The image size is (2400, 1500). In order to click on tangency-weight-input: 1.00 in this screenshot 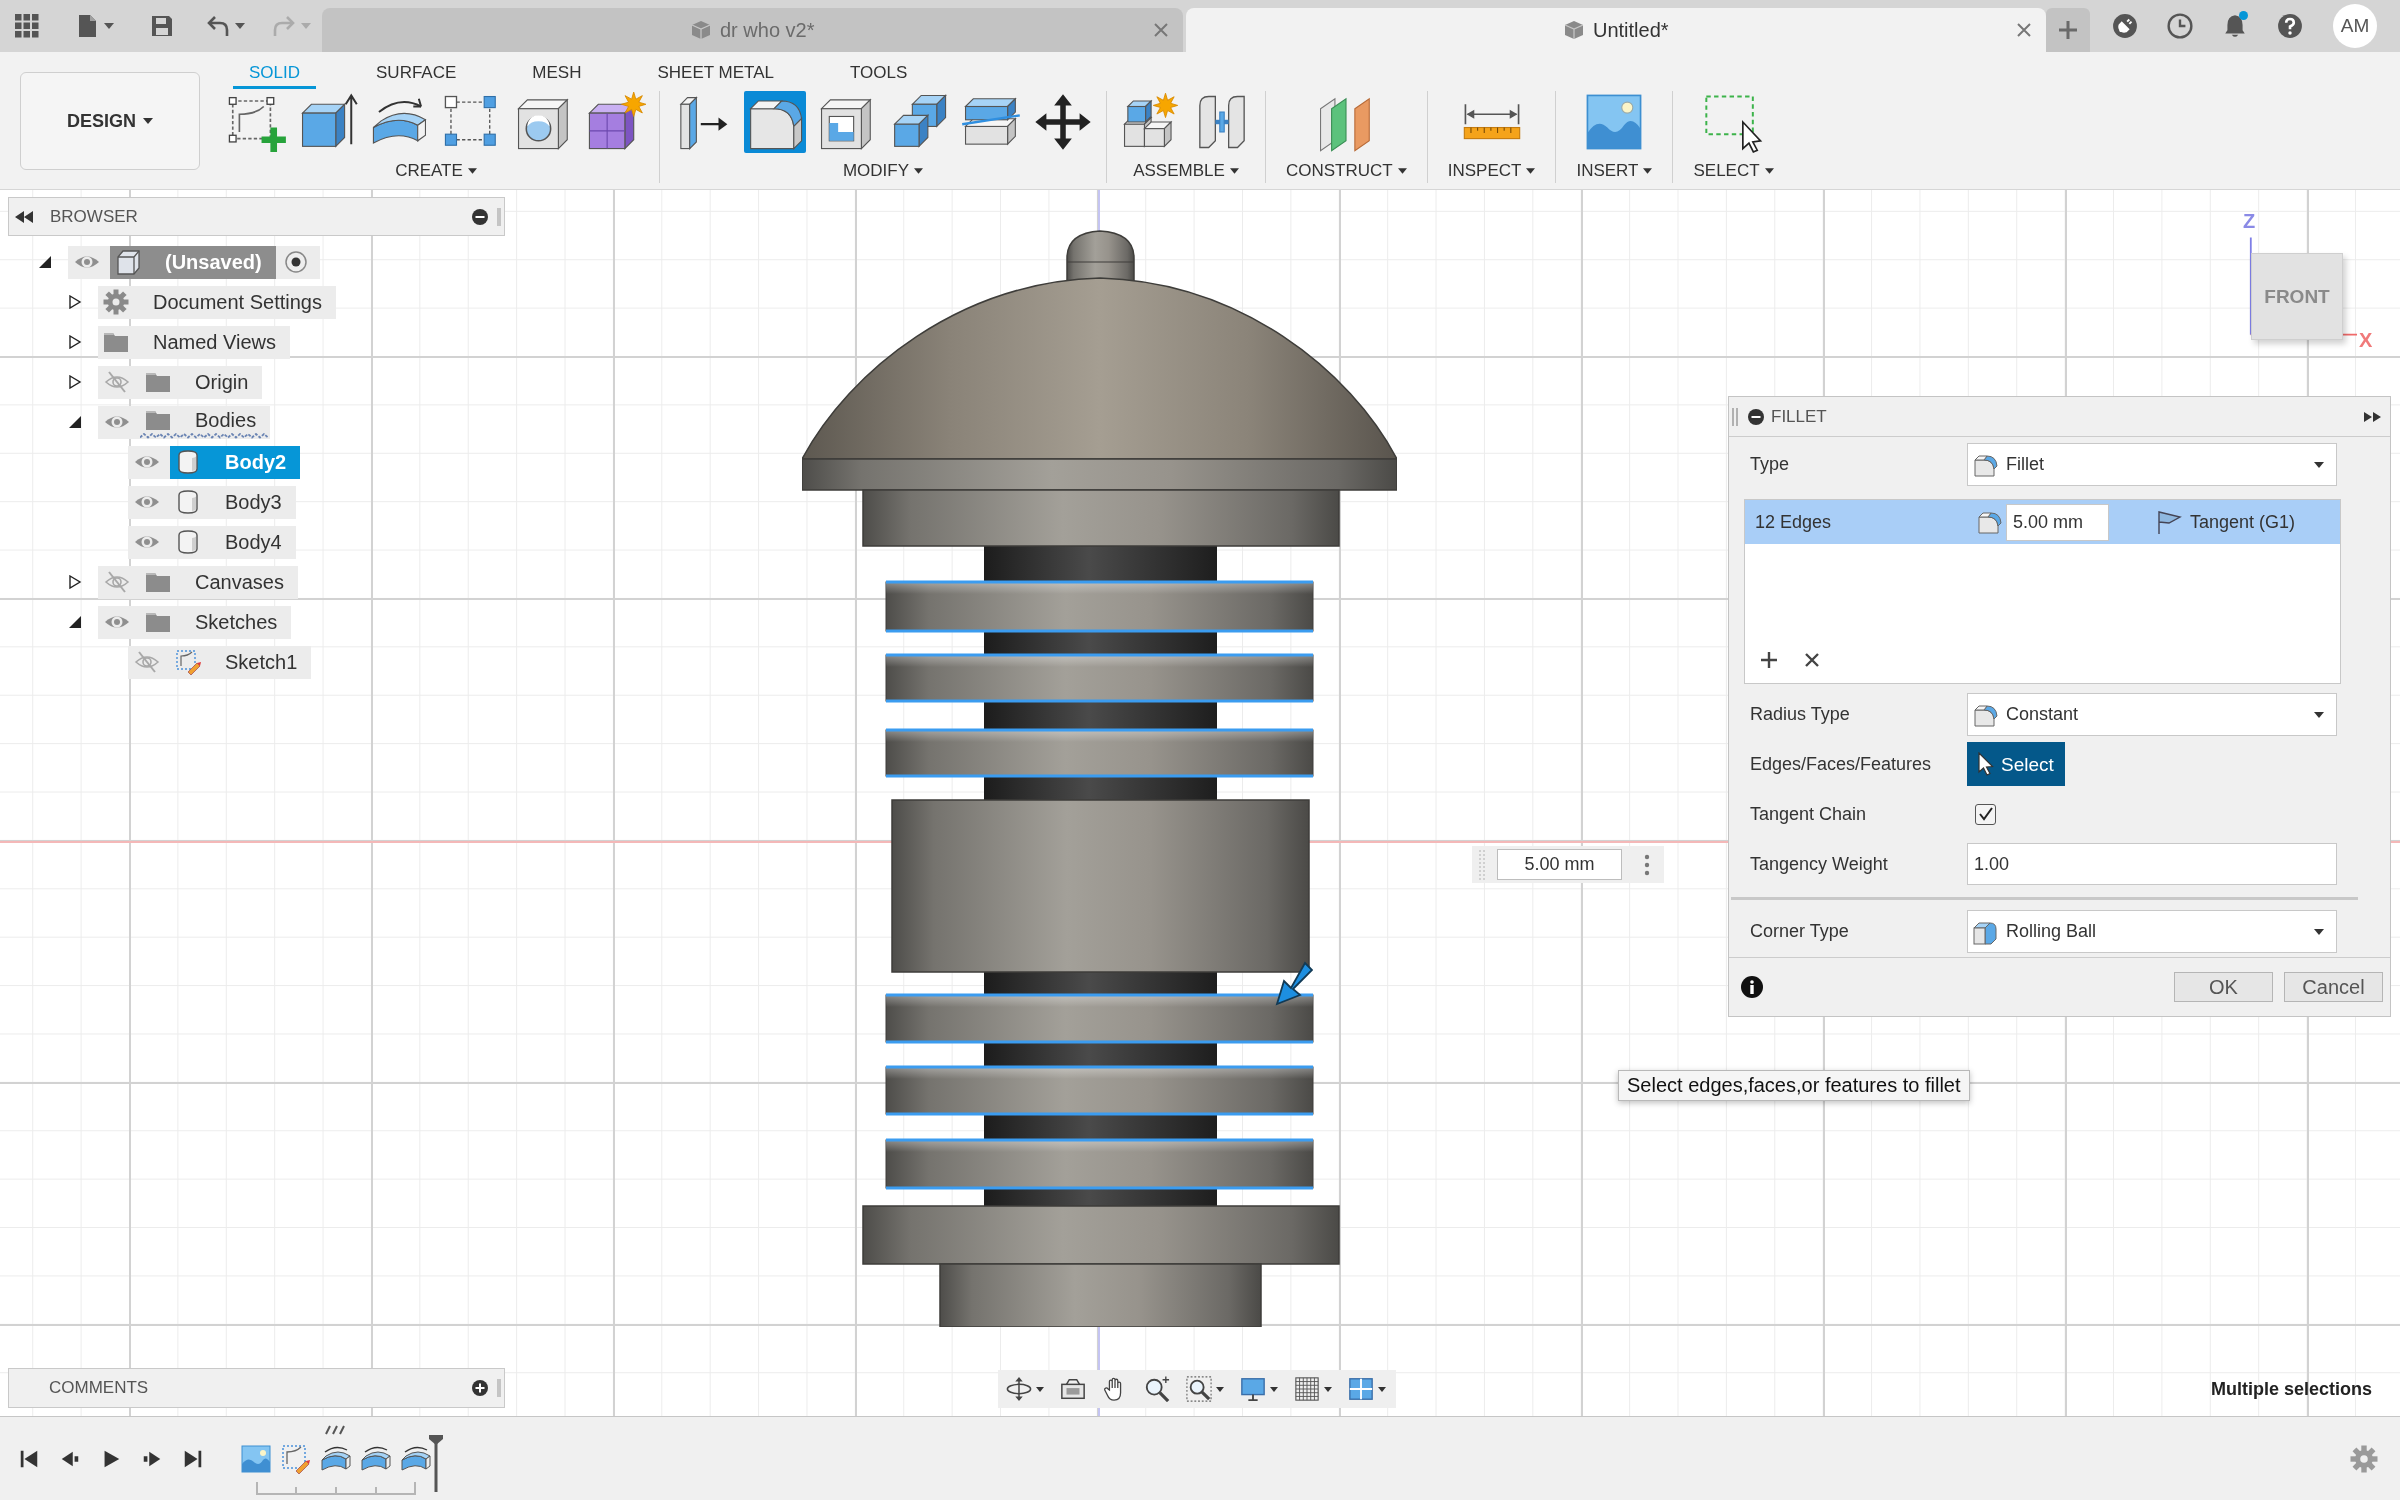, I will do `click(2152, 864)`.